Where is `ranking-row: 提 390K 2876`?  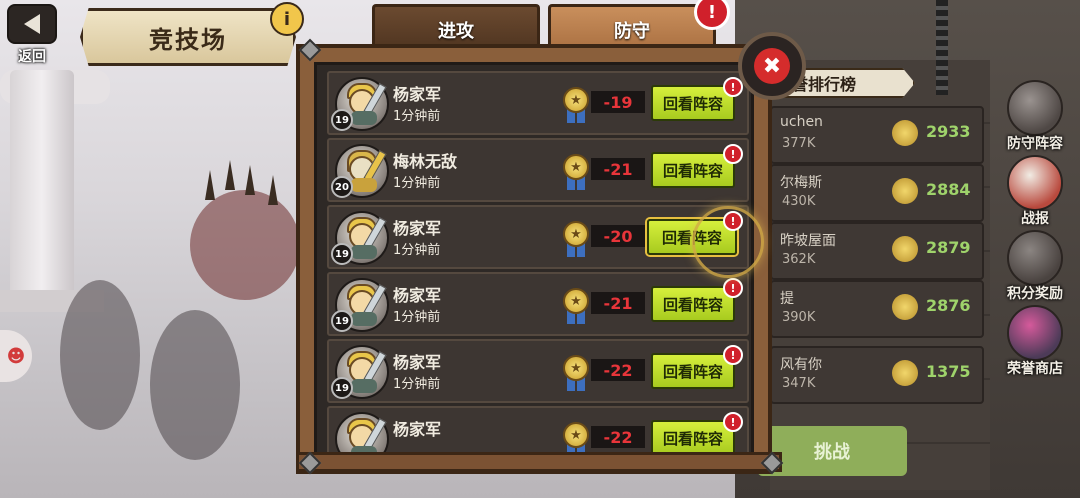 ranking-row: 提 390K 2876 is located at coordinates (877, 309).